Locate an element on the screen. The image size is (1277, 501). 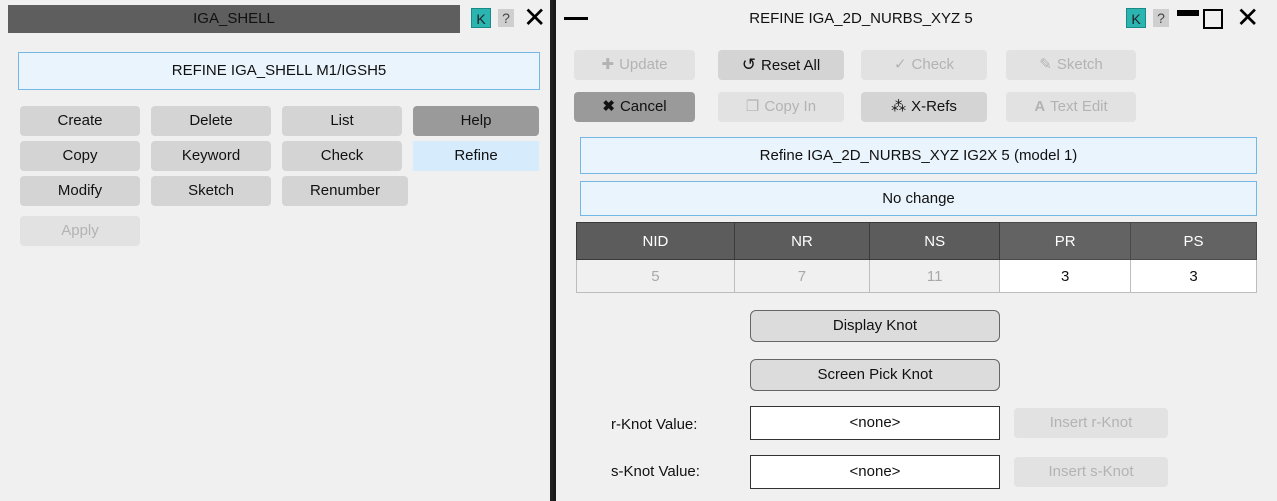
copy-in-label: Copy In is located at coordinates (790, 106).